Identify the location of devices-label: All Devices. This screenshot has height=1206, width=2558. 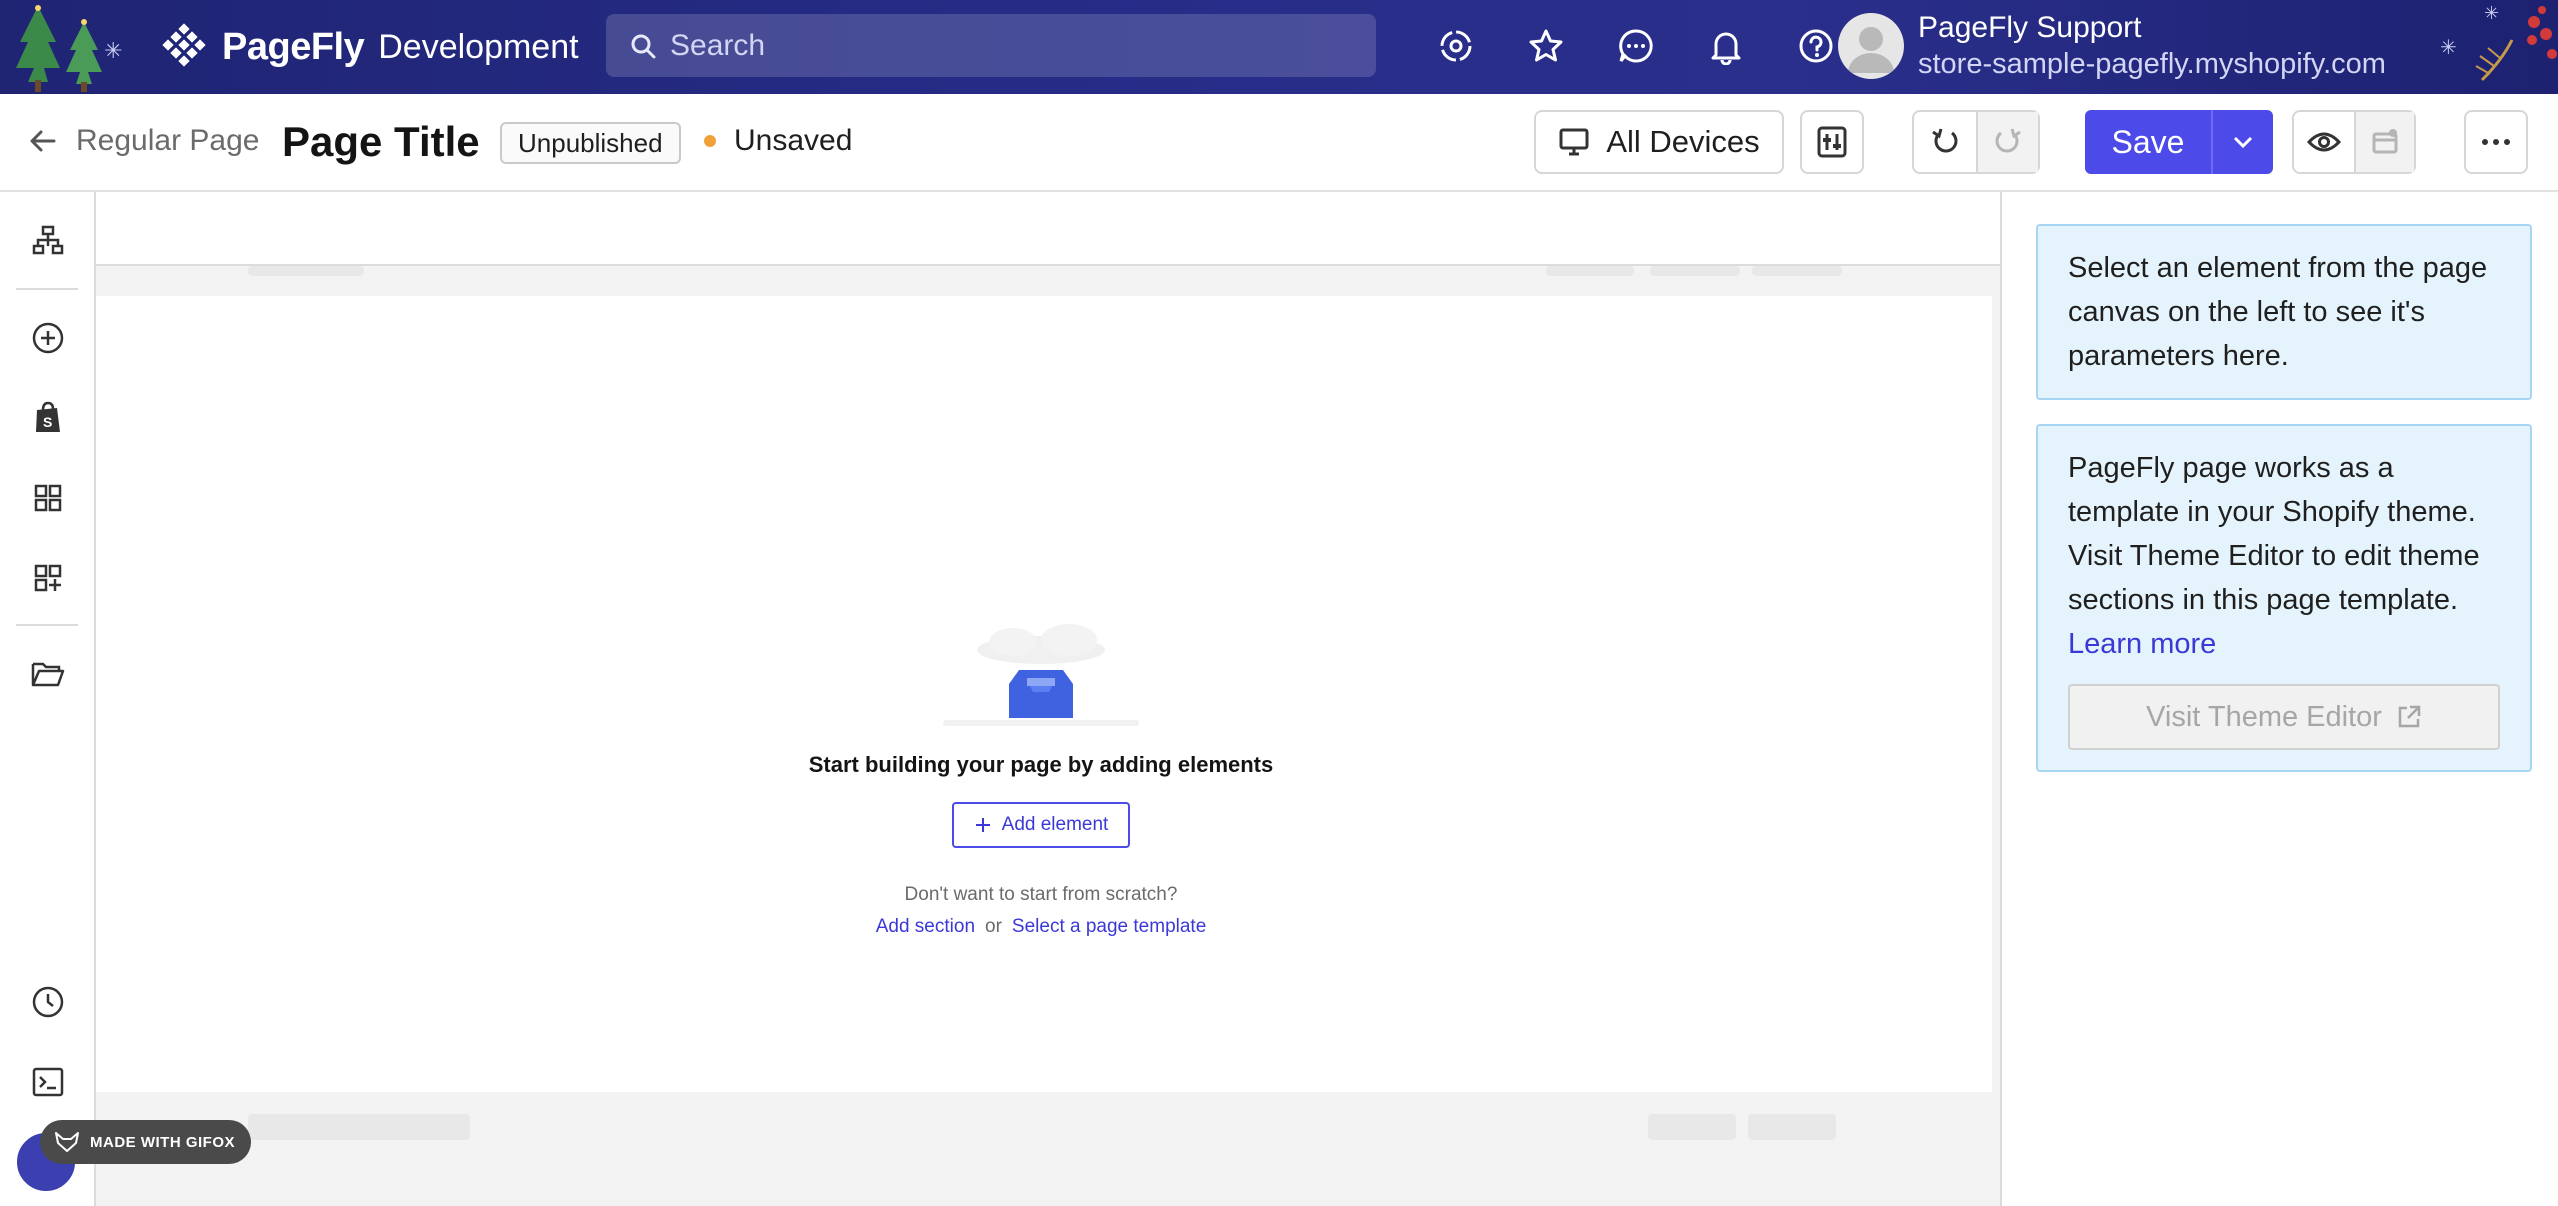
(1683, 141).